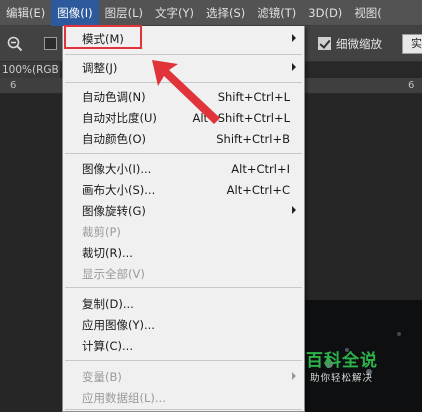 The image size is (422, 412). I want to click on watermark-subtitle: 助你轻松解决, so click(342, 378).